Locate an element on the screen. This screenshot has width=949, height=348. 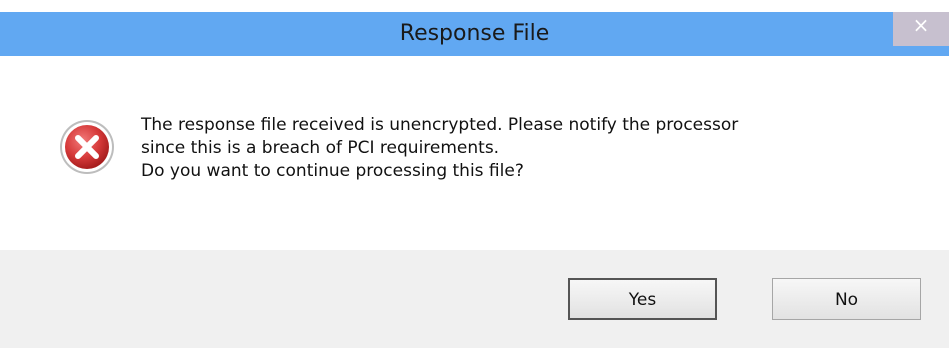
close-button: × is located at coordinates (921, 29).